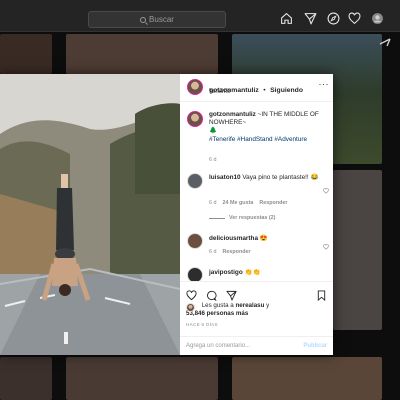 The image size is (400, 400). What do you see at coordinates (258, 139) in the screenshot?
I see `caption-hashtags: #Tenerife #HandStand #Adventure` at bounding box center [258, 139].